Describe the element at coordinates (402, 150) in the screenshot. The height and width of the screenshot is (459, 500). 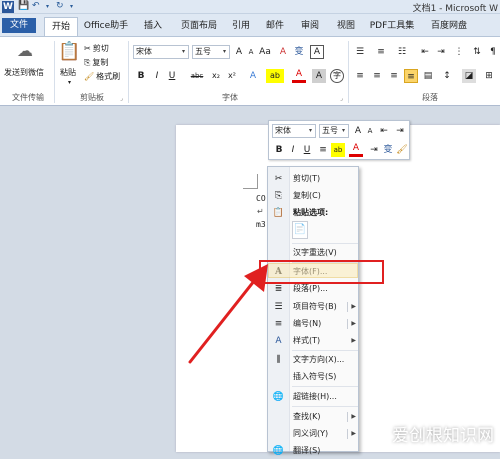
I see `paintbrush-icon: 🖌` at that location.